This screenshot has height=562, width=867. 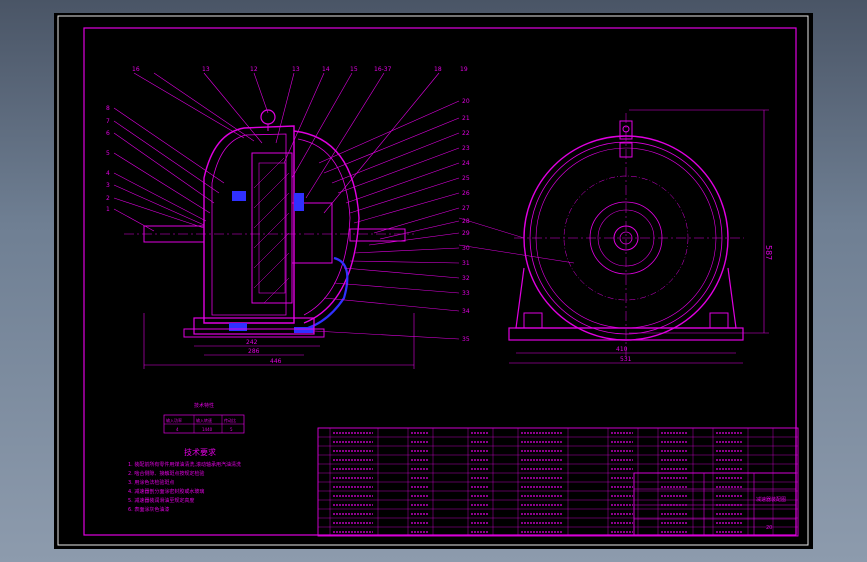 What do you see at coordinates (230, 420) in the screenshot?
I see `spec-header: 传动比` at bounding box center [230, 420].